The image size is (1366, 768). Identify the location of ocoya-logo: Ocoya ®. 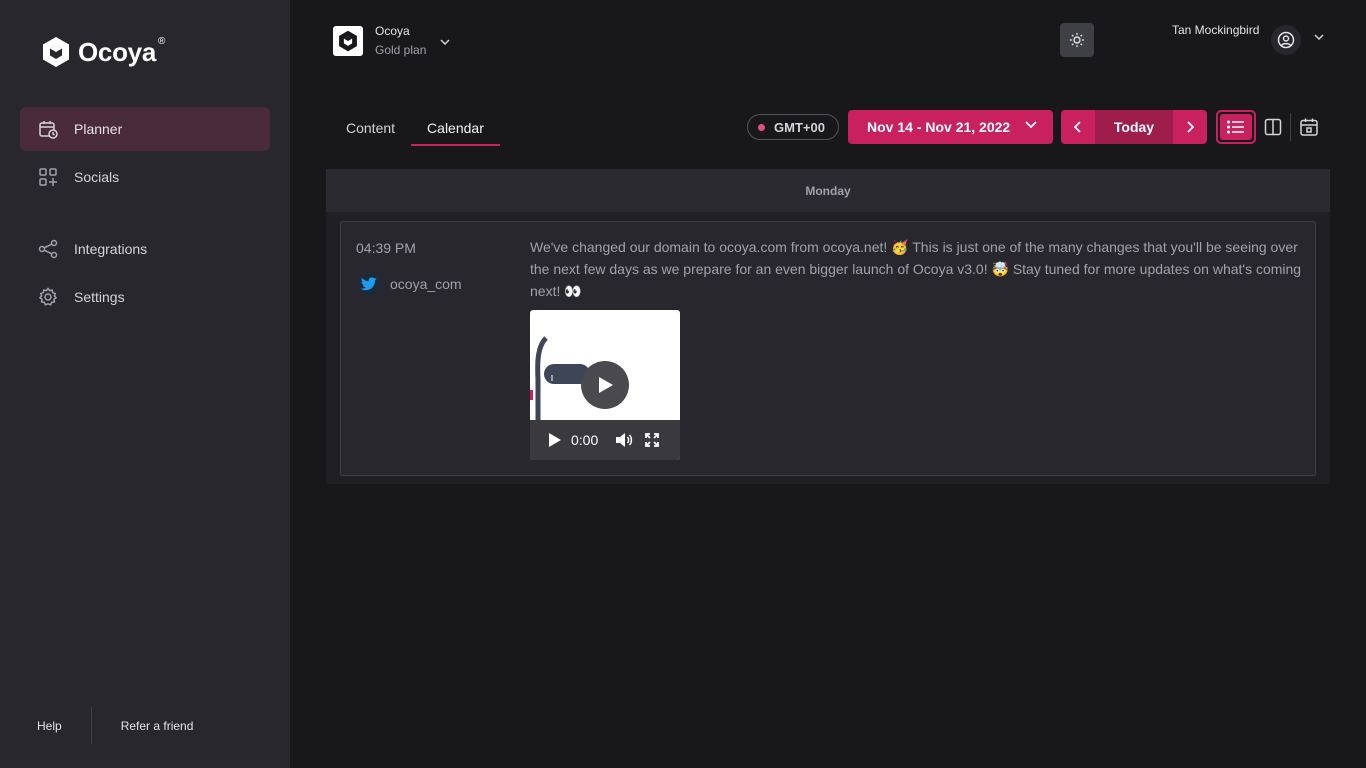
(103, 52).